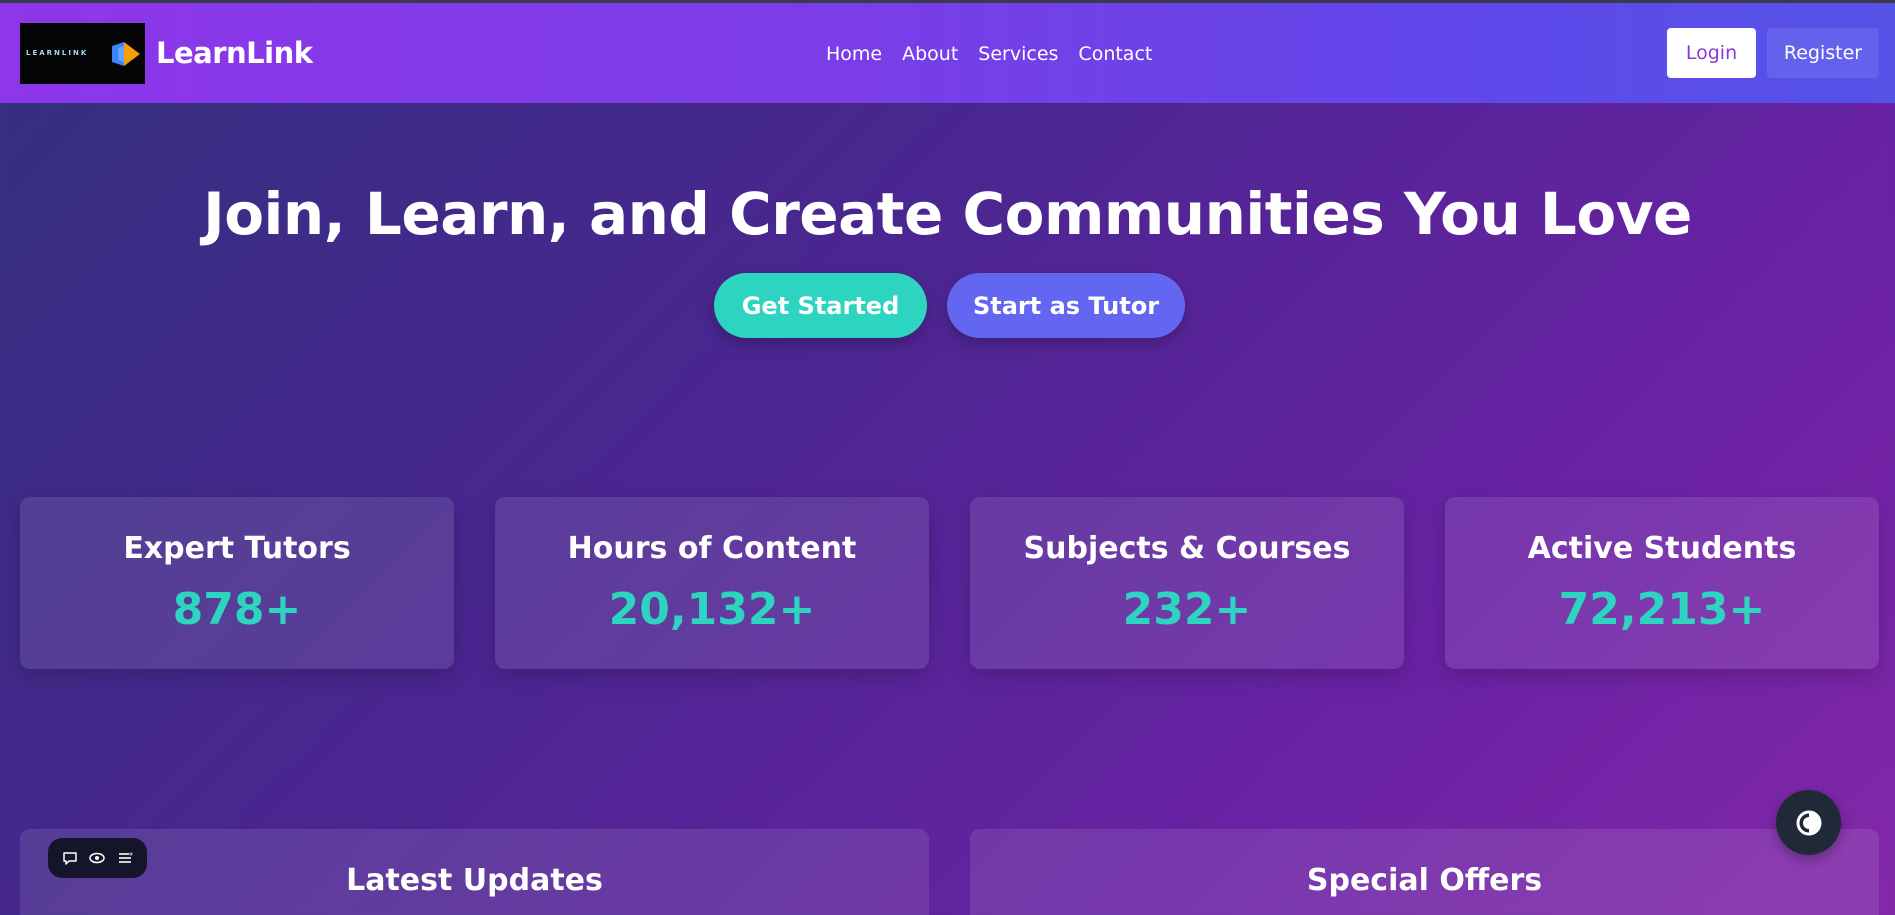 The width and height of the screenshot is (1895, 915). What do you see at coordinates (712, 548) in the screenshot?
I see `stat-label: Hours of Content` at bounding box center [712, 548].